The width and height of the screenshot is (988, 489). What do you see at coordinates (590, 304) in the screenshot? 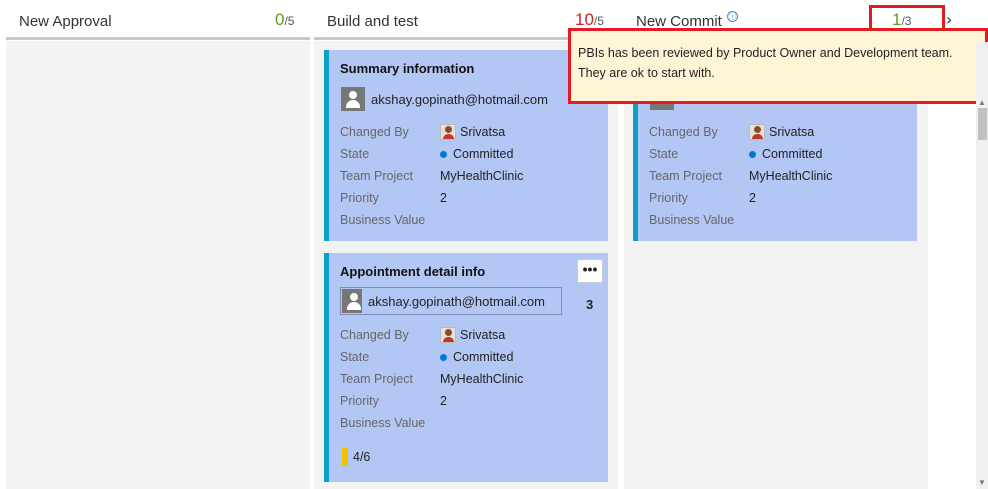
I see `card-number: 3` at bounding box center [590, 304].